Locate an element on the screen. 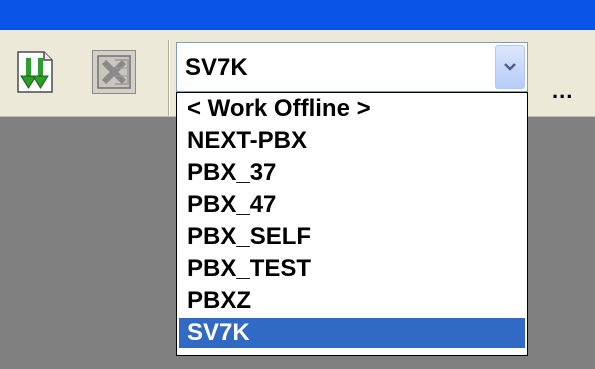 This screenshot has height=369, width=595. combo-dropdown-button is located at coordinates (510, 67).